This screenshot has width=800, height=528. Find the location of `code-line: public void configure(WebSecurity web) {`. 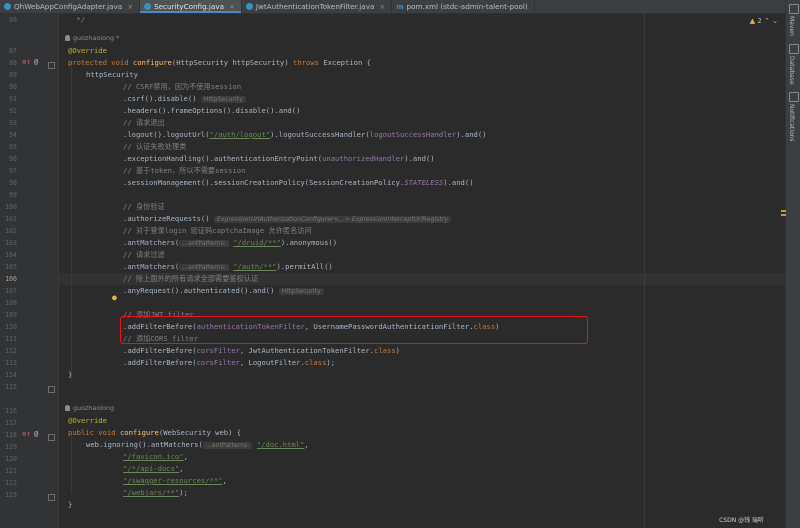

code-line: public void configure(WebSecurity web) { is located at coordinates (154, 433).